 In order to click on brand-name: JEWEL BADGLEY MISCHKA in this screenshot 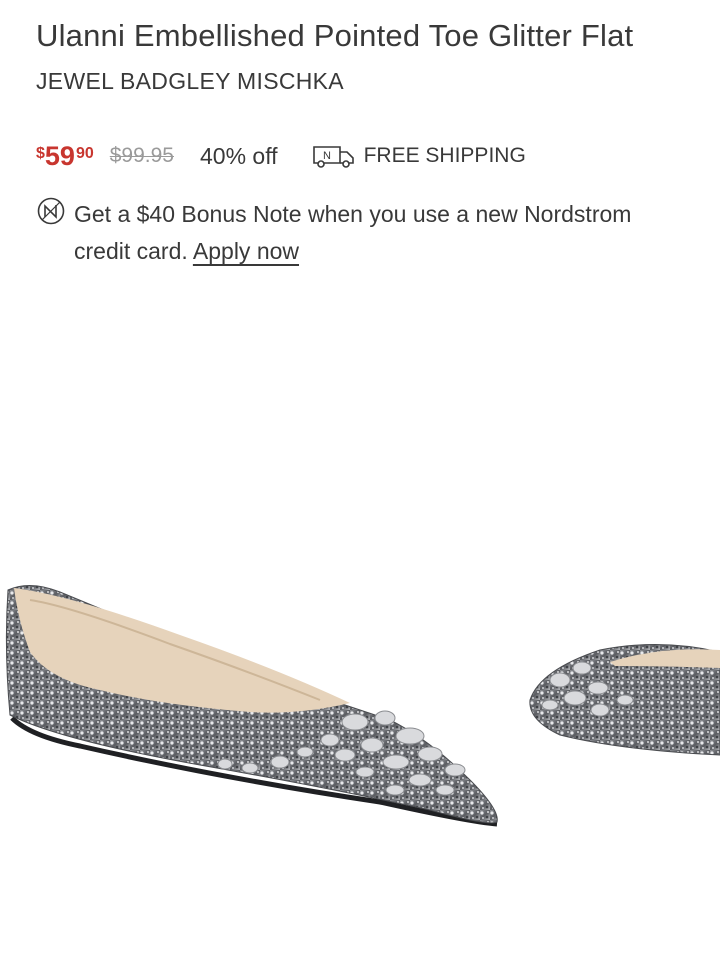, I will do `click(190, 81)`.